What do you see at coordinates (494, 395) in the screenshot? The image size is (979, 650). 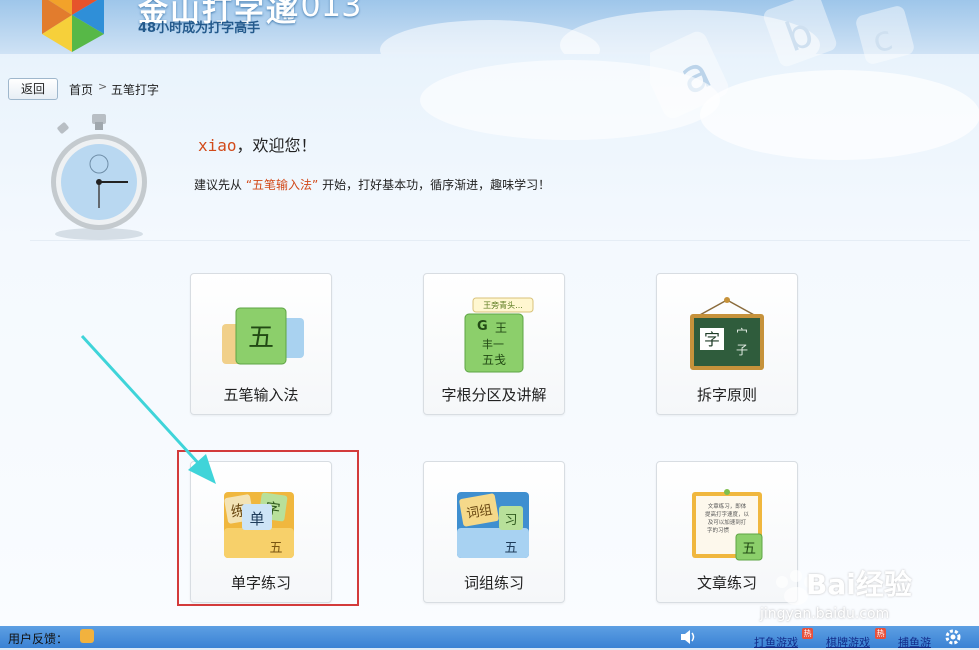 I see `card-label: 字根分区及讲解` at bounding box center [494, 395].